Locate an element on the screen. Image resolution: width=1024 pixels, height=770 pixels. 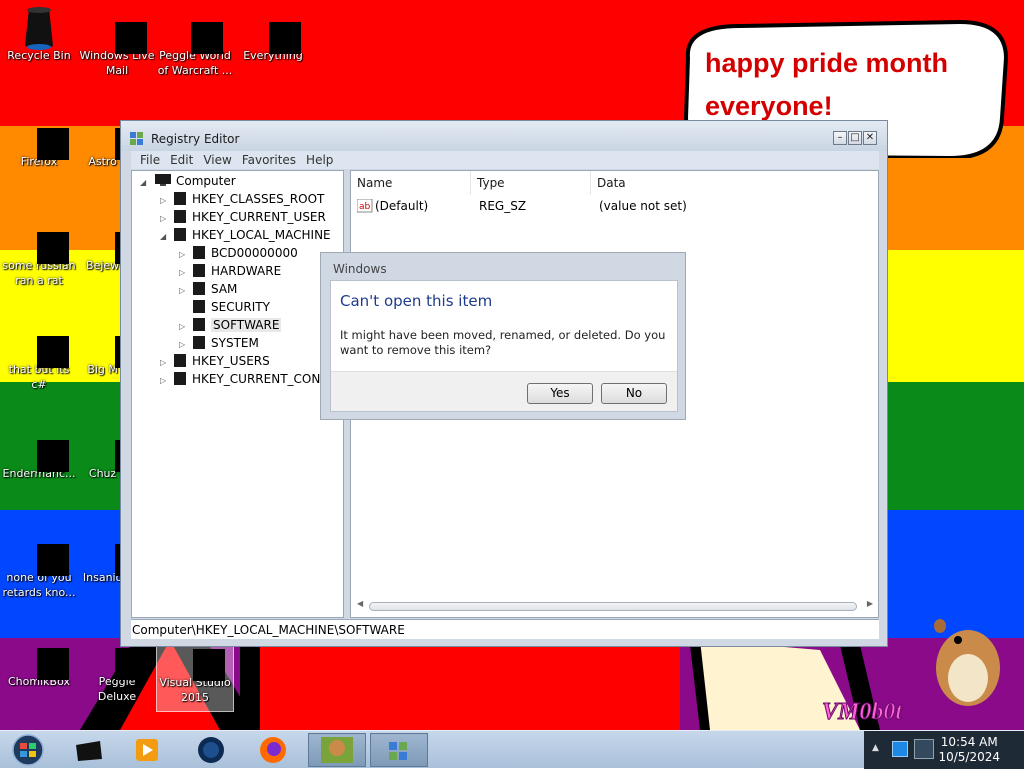
tree-item-system: ▷ SYSTEM is located at coordinates (219, 343).